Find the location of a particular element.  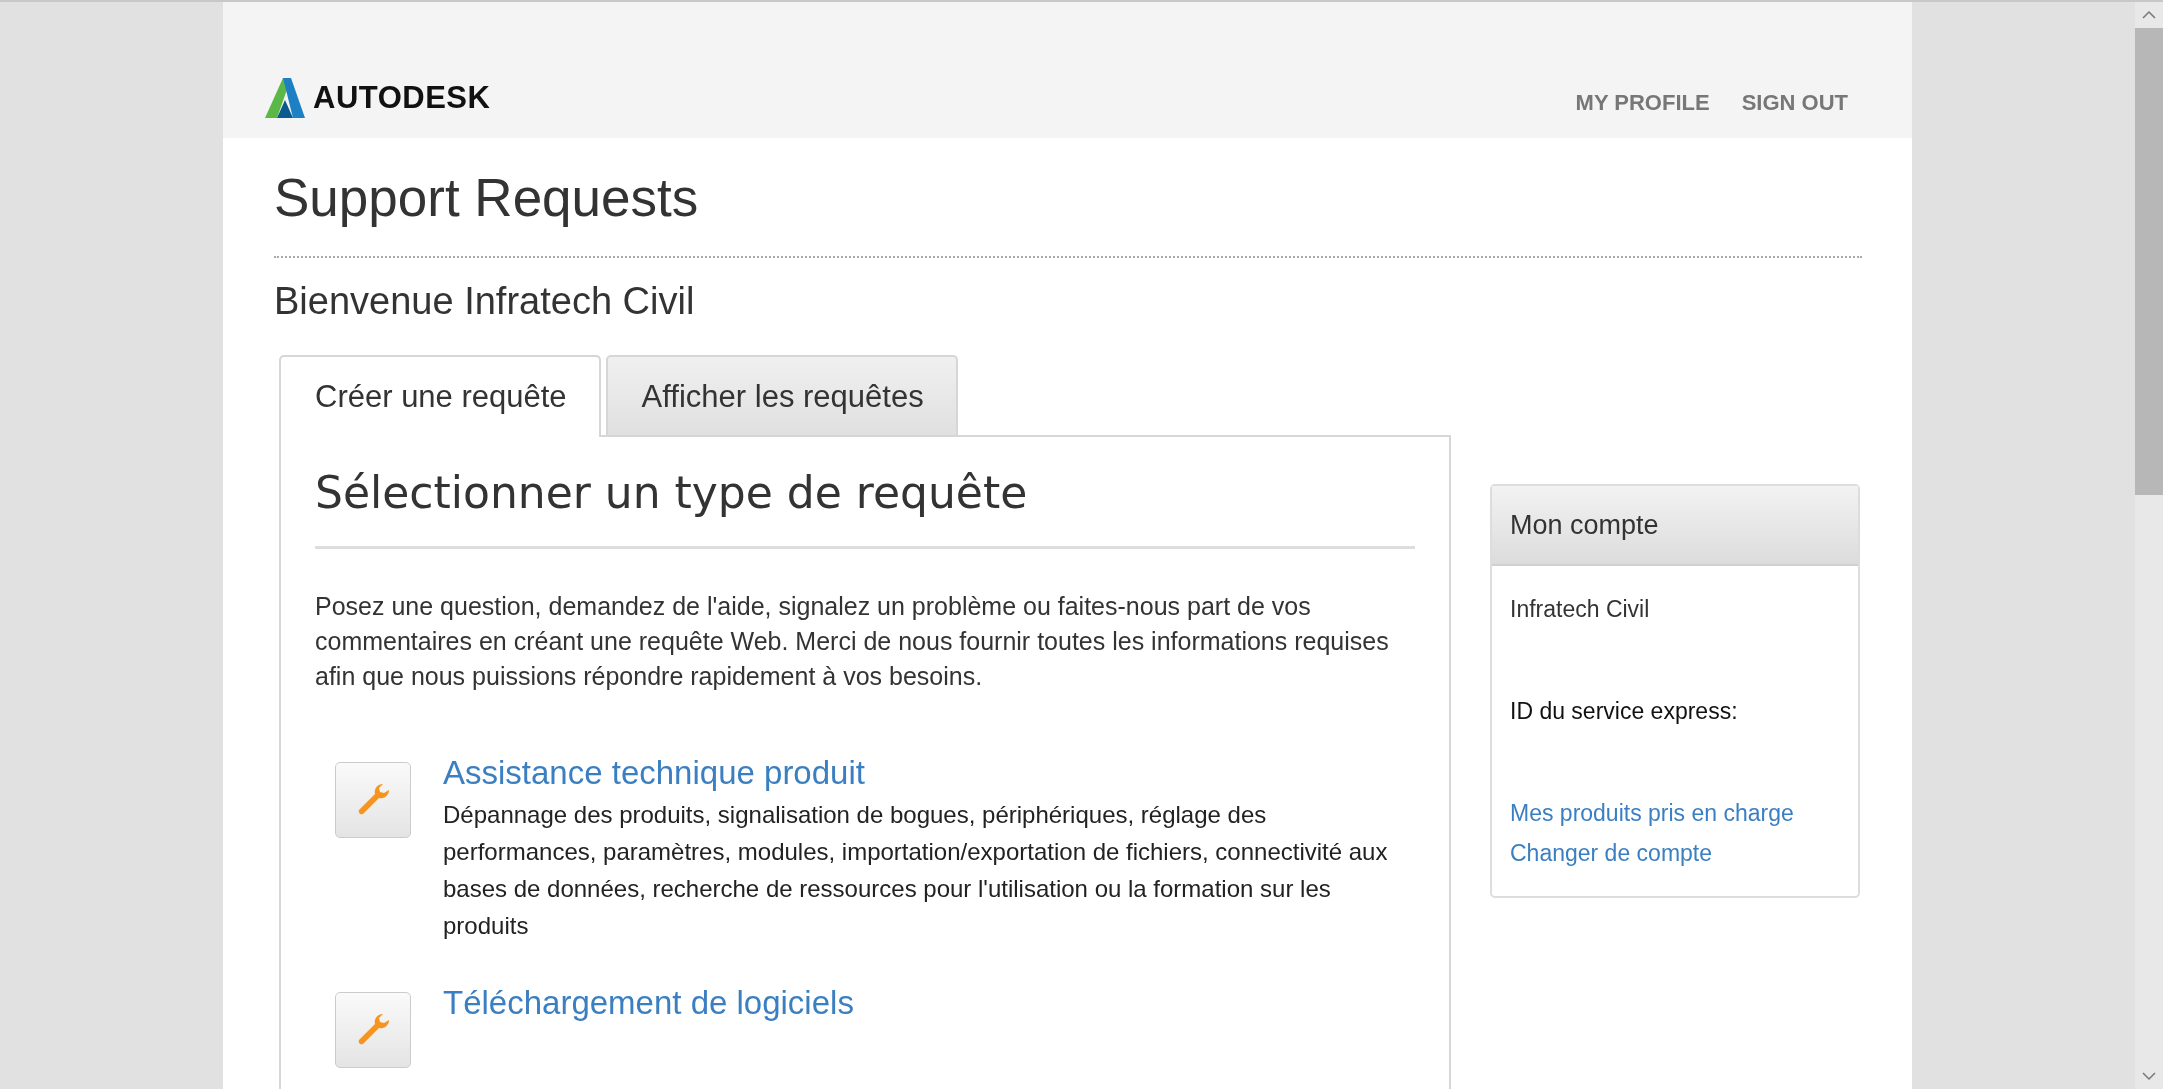

scrollbar-thumb is located at coordinates (2149, 261).